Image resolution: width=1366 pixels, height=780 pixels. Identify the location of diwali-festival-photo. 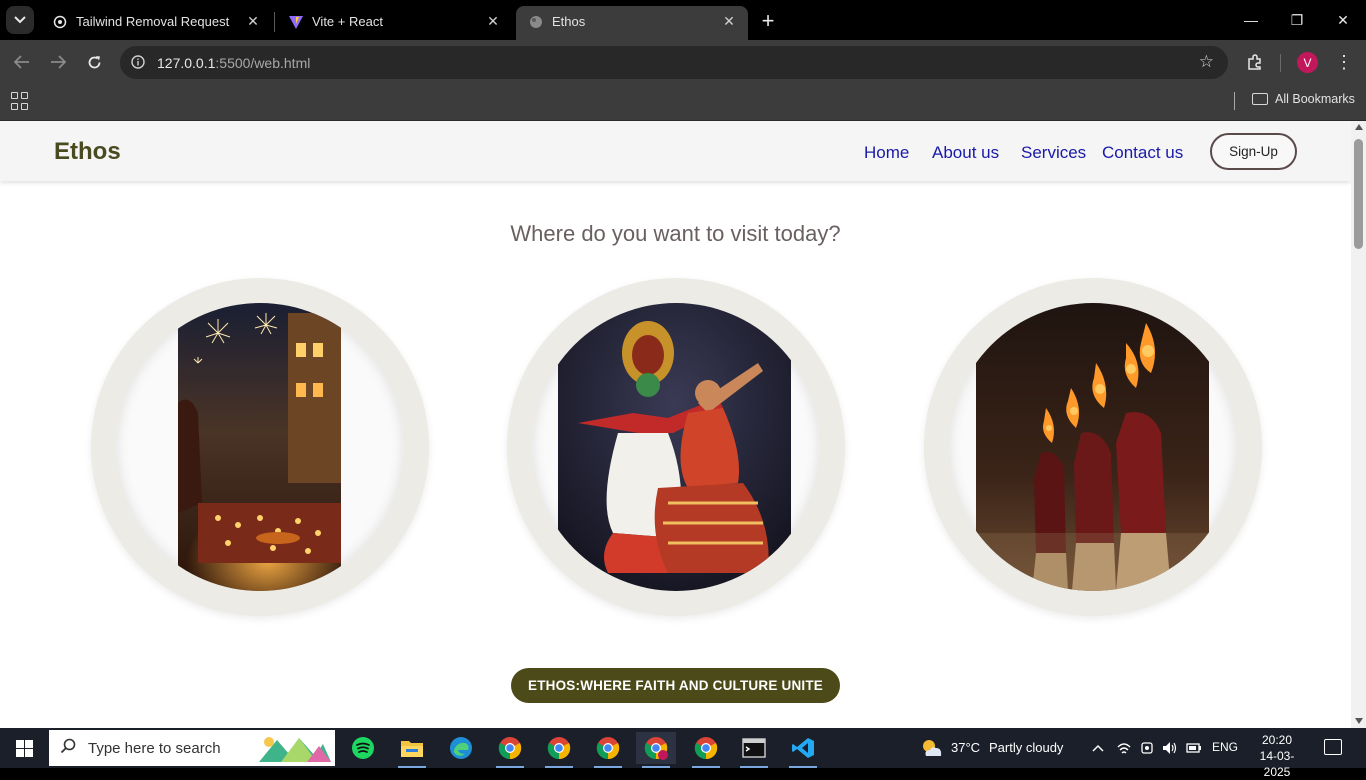
(259, 447).